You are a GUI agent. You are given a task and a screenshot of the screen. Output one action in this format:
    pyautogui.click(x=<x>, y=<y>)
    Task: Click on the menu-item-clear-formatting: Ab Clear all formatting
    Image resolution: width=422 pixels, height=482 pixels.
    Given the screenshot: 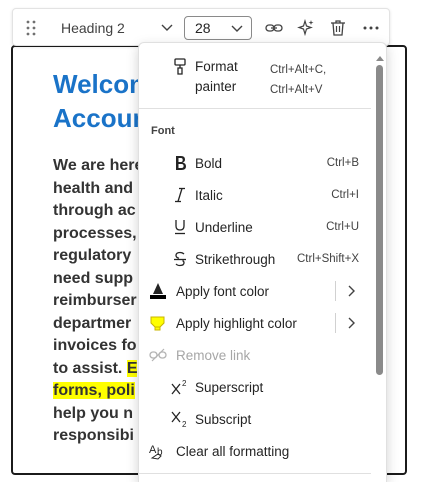 What is the action you would take?
    pyautogui.click(x=255, y=451)
    